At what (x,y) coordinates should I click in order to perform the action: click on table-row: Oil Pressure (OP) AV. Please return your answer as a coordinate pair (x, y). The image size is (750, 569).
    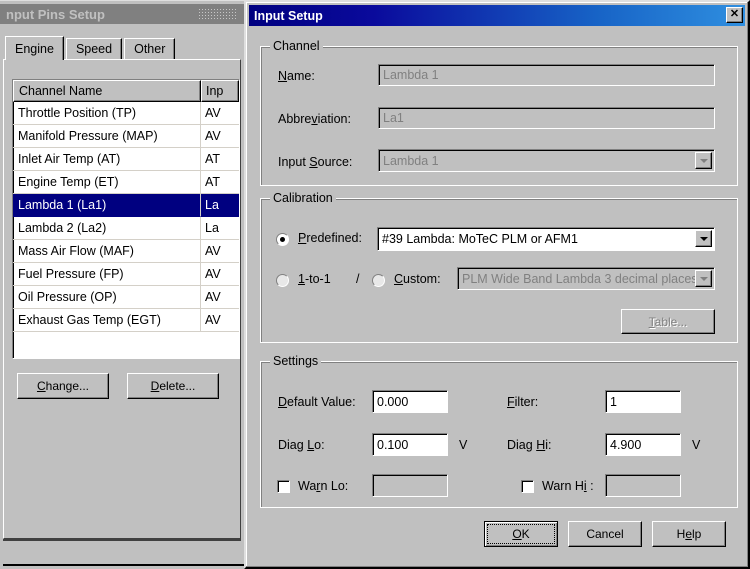
    Looking at the image, I should click on (126, 297).